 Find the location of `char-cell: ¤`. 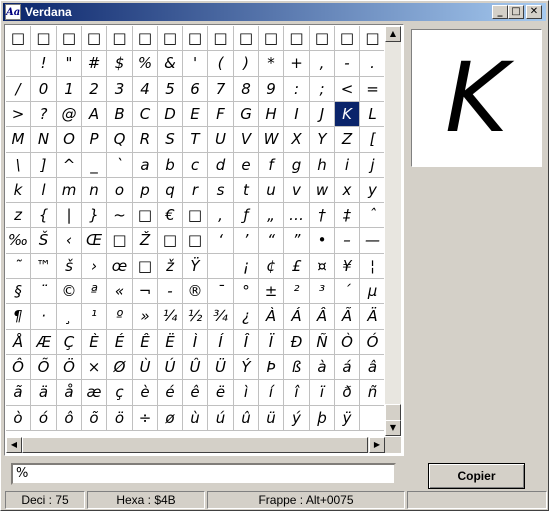

char-cell: ¤ is located at coordinates (322, 266).